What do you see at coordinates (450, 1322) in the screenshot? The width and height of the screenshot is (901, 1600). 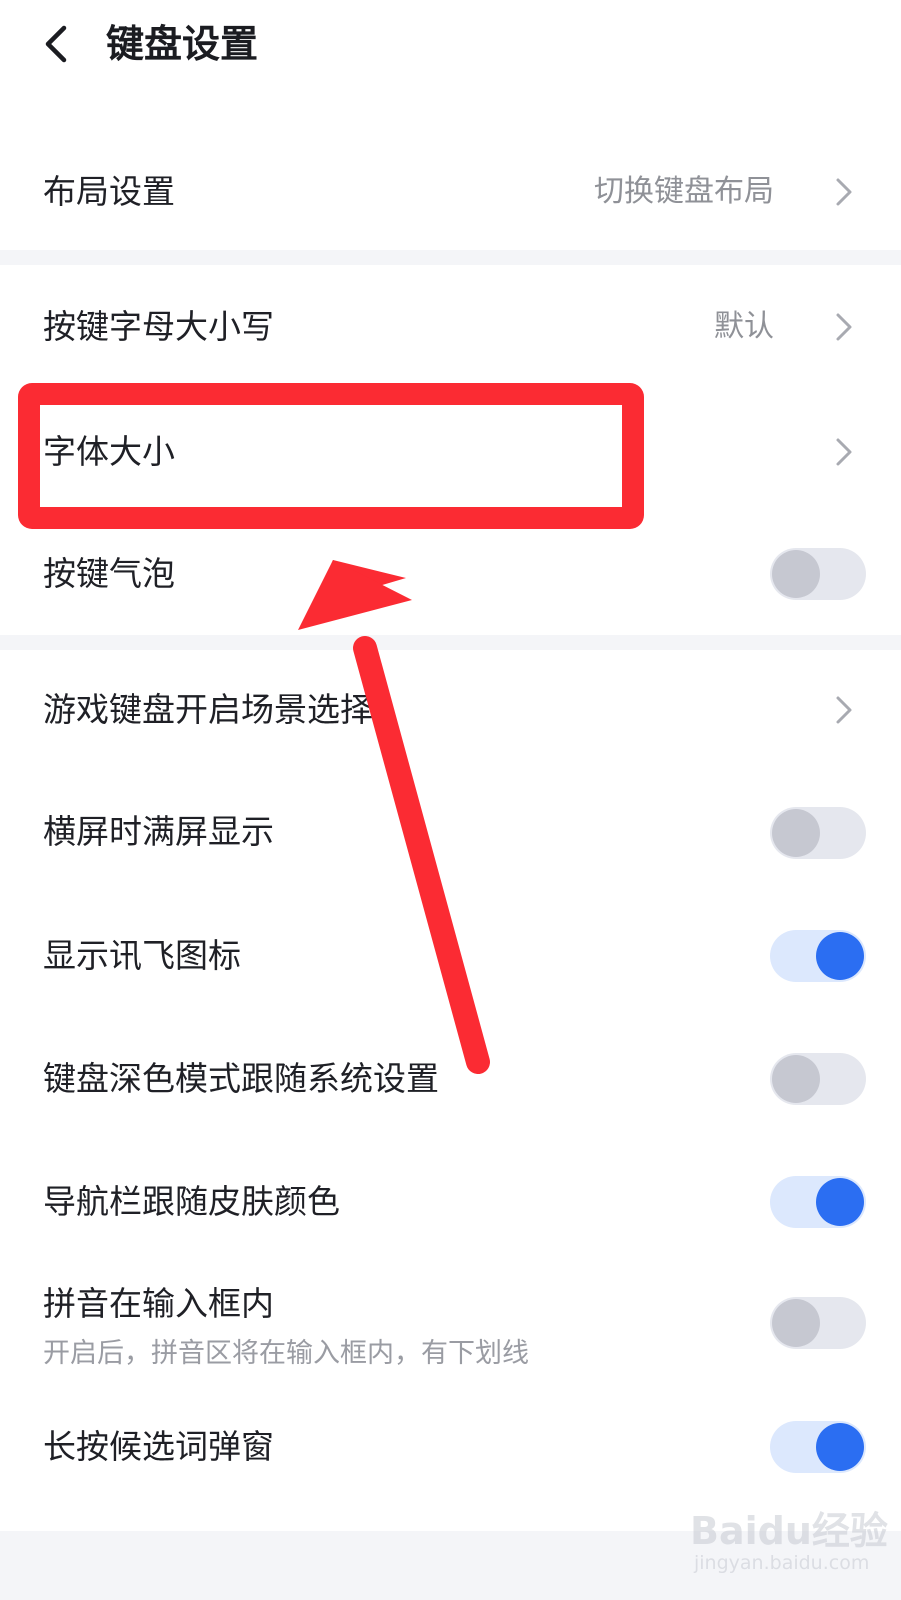 I see `settings-row-pinyin-inline: 拼音在输入框内 开启后，拼音区将在输入框内，有下划线` at bounding box center [450, 1322].